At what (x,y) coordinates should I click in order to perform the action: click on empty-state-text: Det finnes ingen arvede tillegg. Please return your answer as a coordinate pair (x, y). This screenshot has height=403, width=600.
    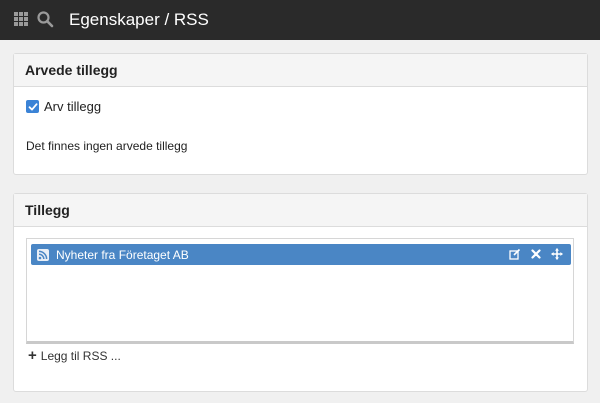
    Looking at the image, I should click on (107, 146).